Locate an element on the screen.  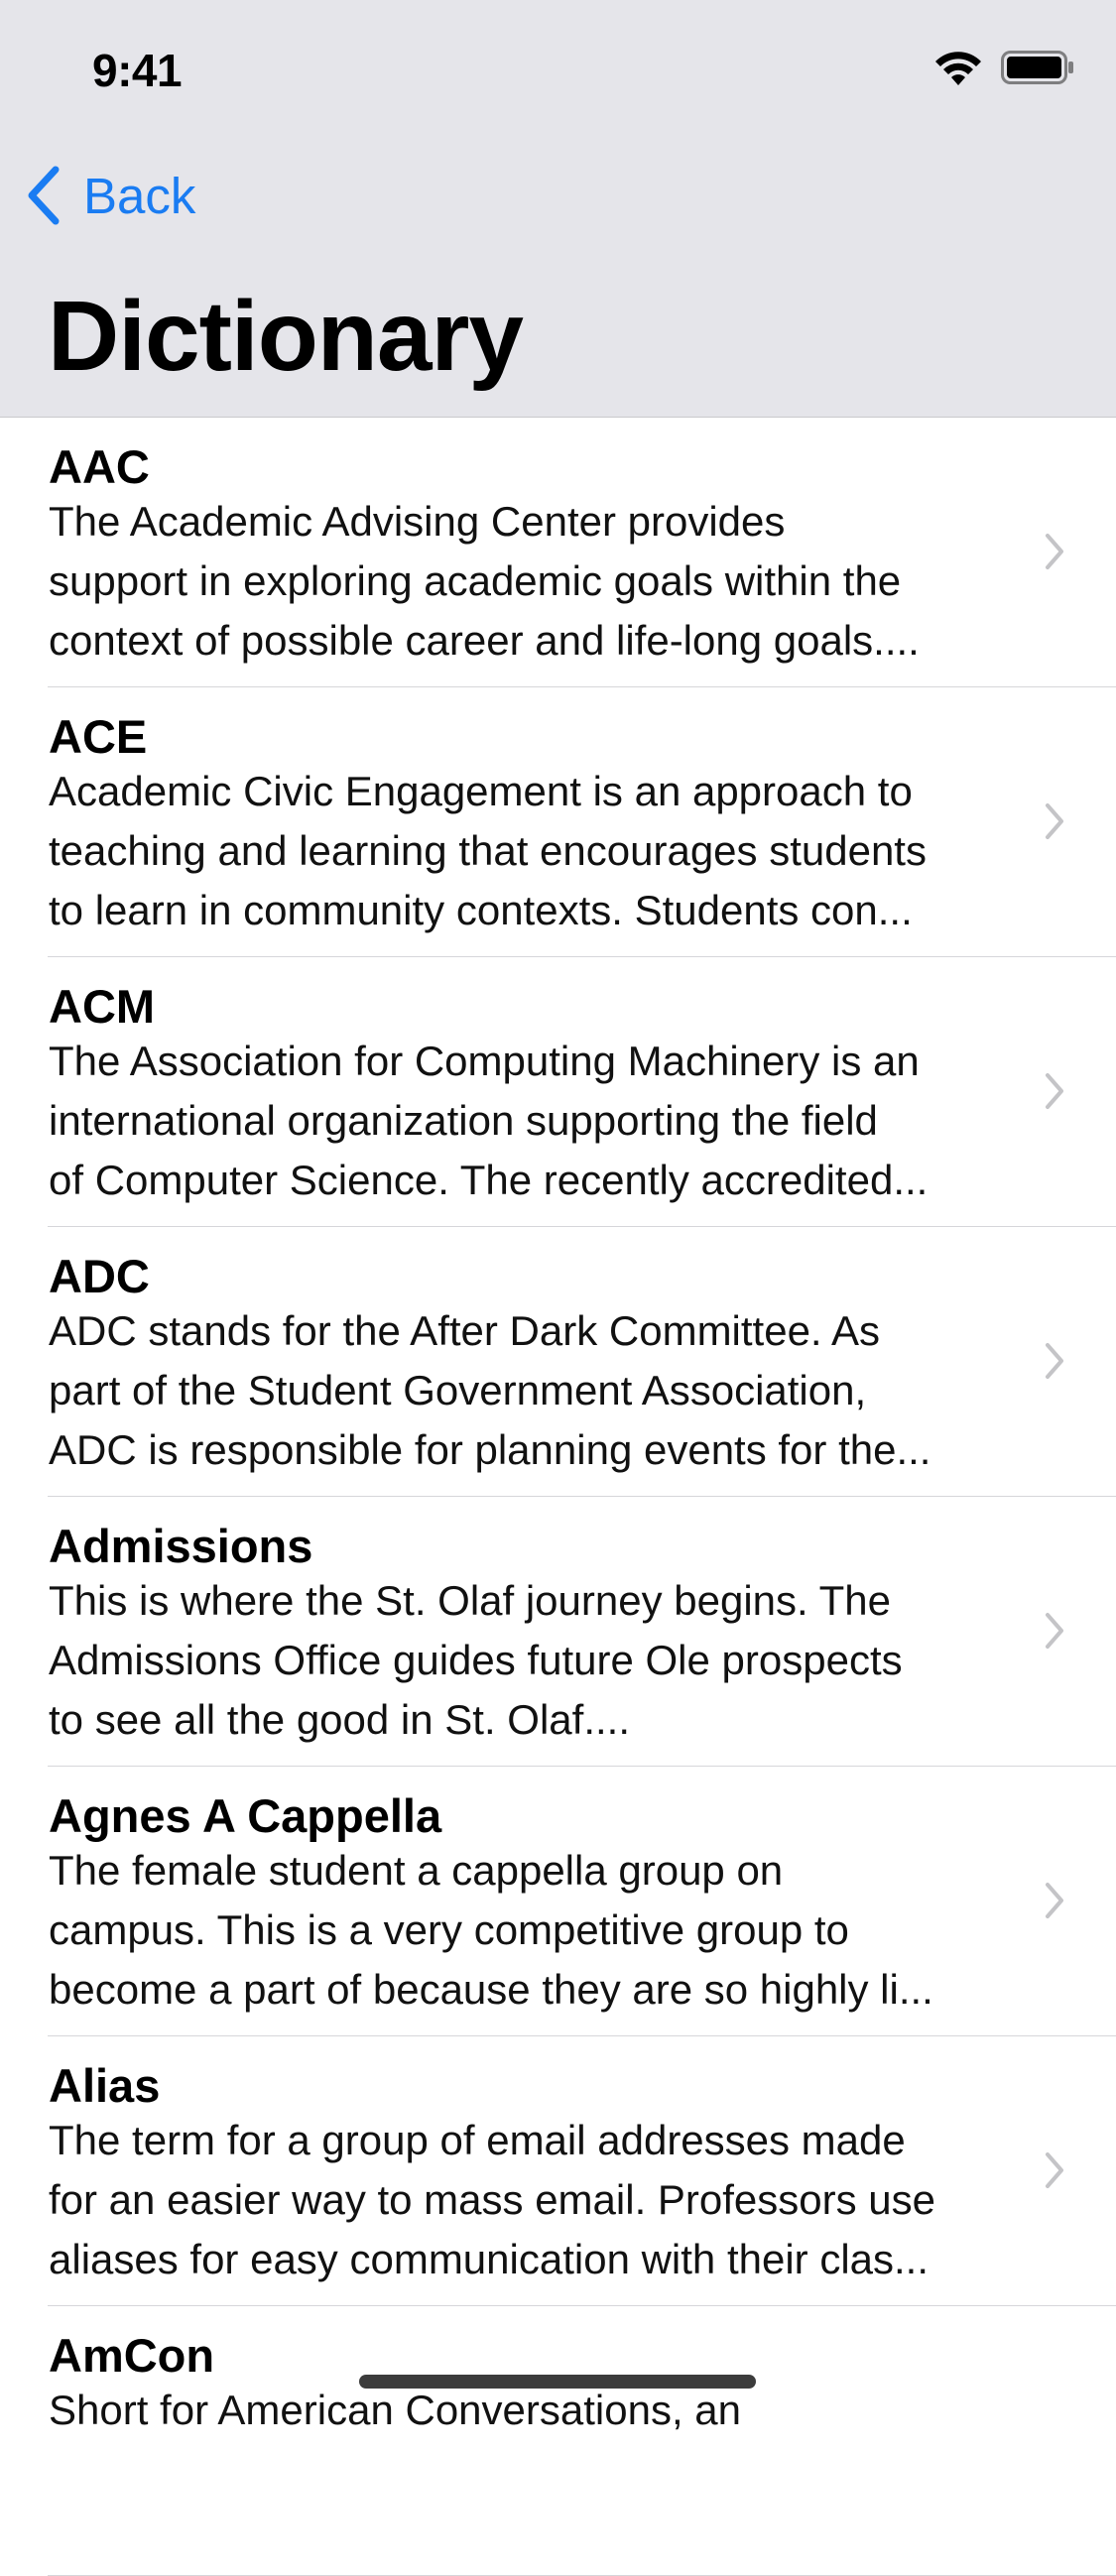
entry-description: Short for American Conversations, an is located at coordinates (395, 2410).